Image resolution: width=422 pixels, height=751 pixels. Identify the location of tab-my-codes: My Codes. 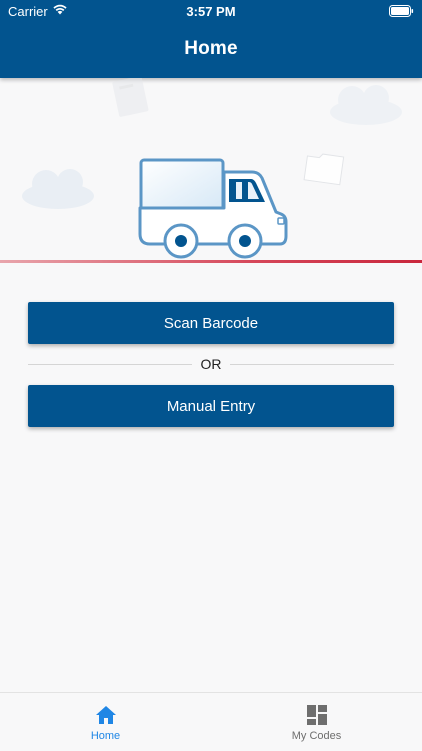
(316, 722).